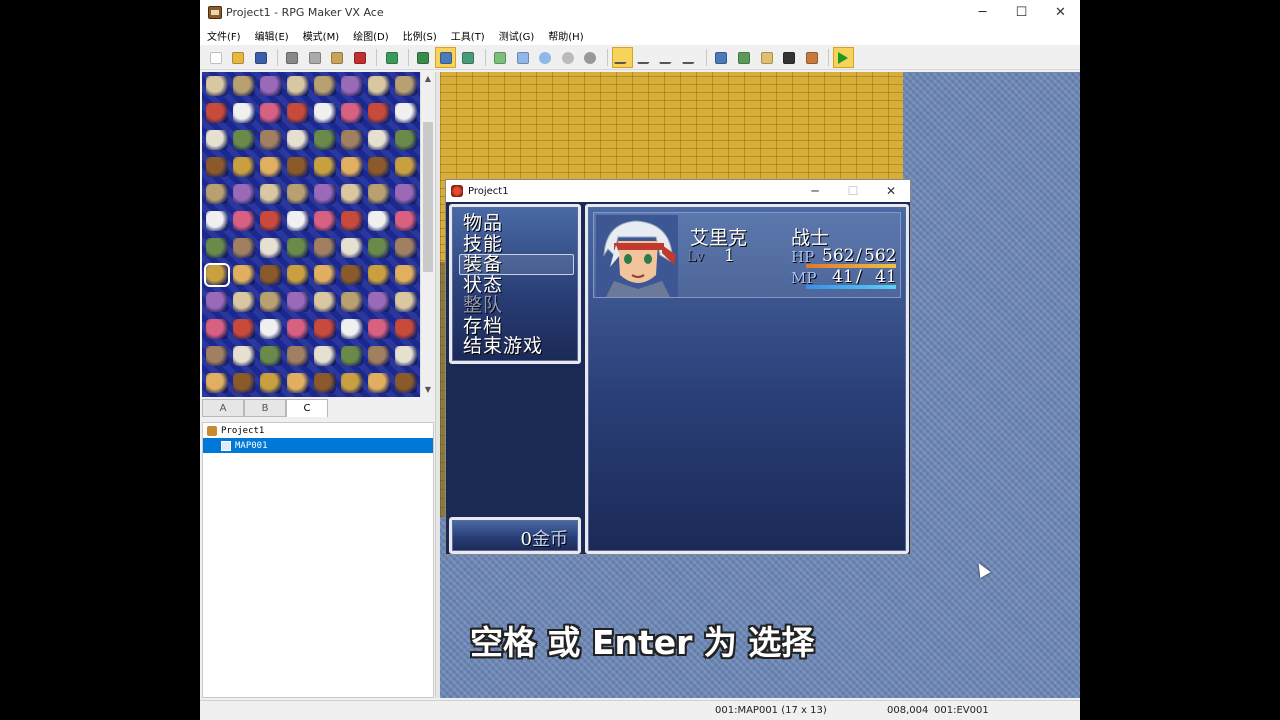 Image resolution: width=1280 pixels, height=720 pixels. Describe the element at coordinates (908, 710) in the screenshot. I see `status-coords: 008,004` at that location.